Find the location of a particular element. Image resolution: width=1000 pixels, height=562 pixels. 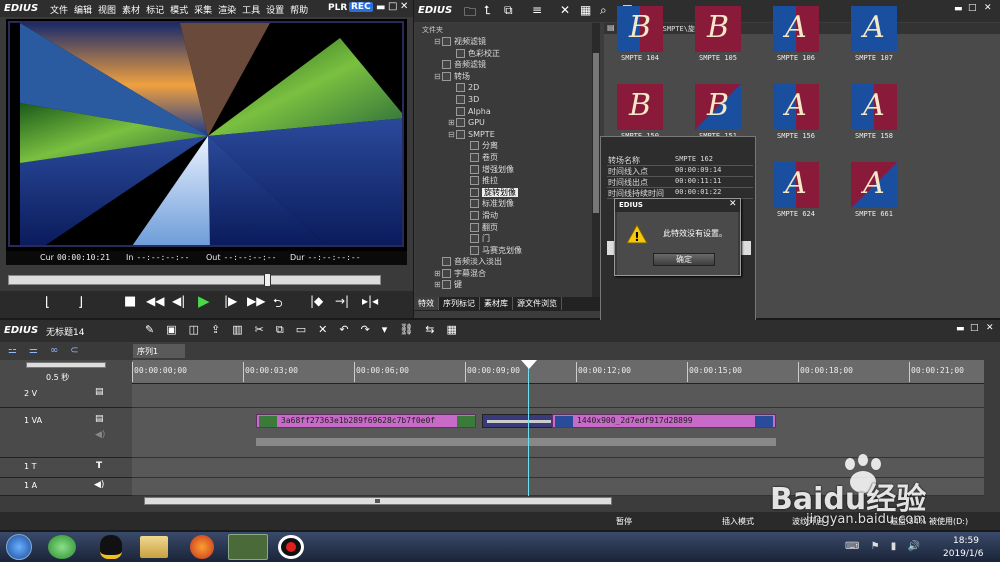

taskbar-record-icon is located at coordinates (291, 547).